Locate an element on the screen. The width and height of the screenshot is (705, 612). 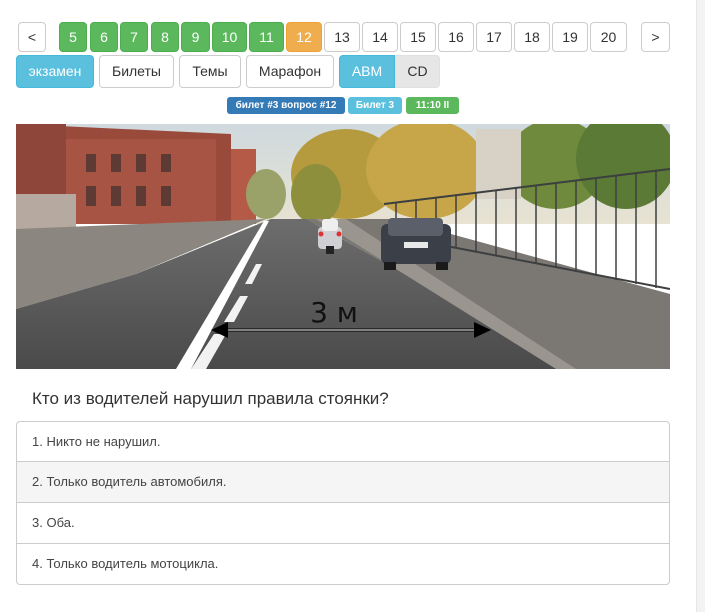
timer-badge: 11:10 II is located at coordinates (432, 105).